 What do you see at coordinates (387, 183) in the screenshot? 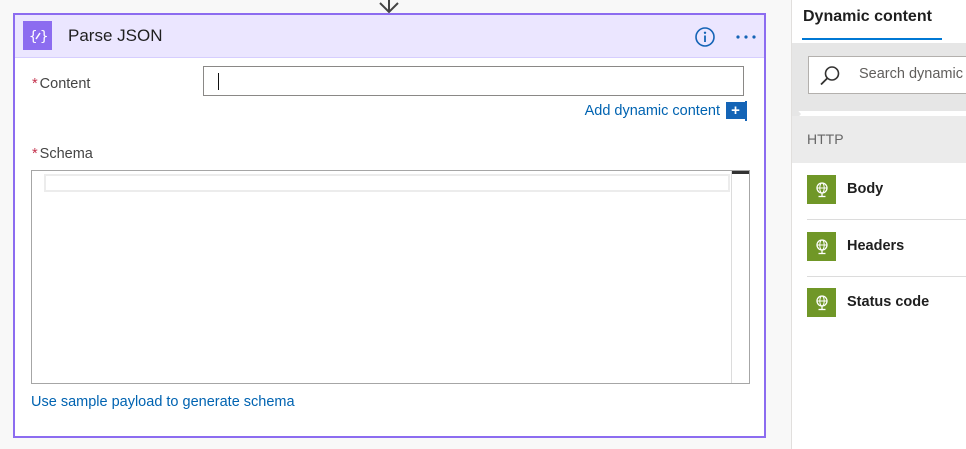
I see `schema-current-line` at bounding box center [387, 183].